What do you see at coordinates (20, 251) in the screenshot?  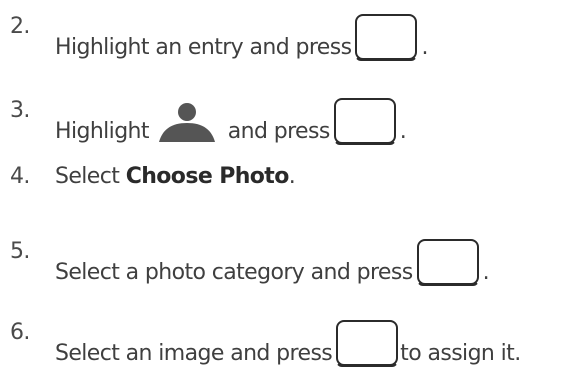 I see `step-number: 5.` at bounding box center [20, 251].